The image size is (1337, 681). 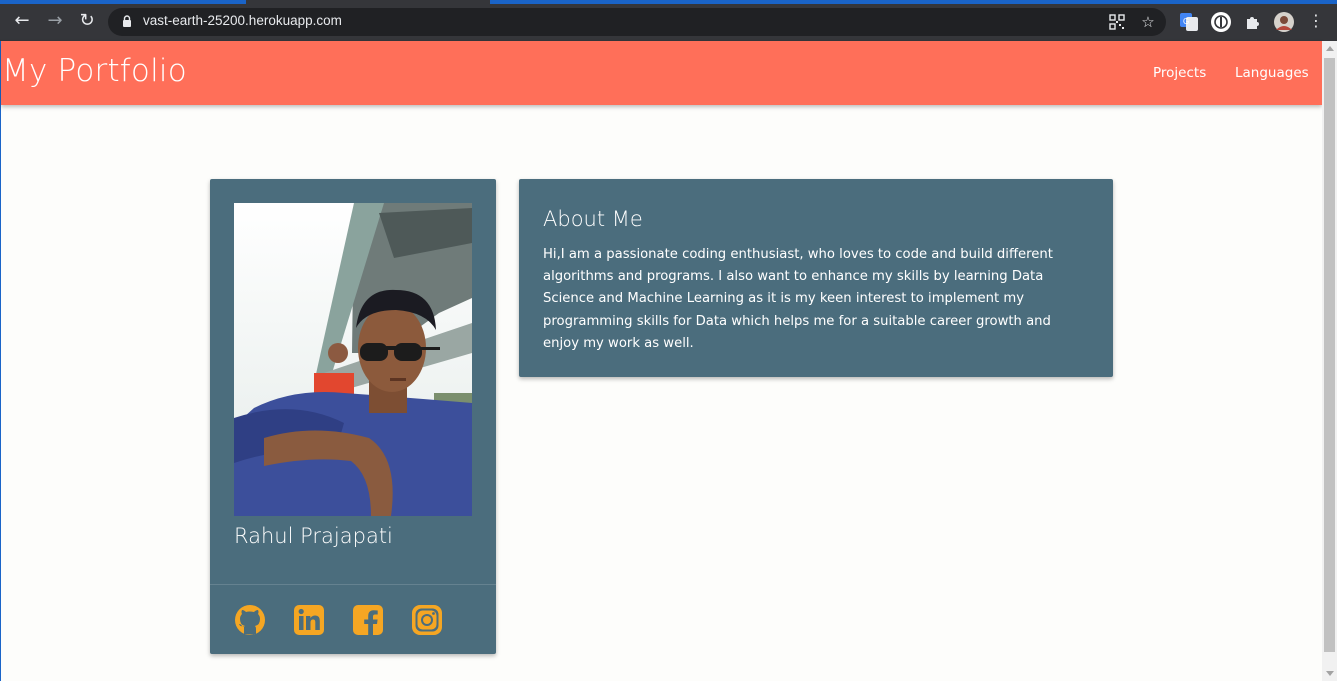 I want to click on profile-photo, so click(x=353, y=359).